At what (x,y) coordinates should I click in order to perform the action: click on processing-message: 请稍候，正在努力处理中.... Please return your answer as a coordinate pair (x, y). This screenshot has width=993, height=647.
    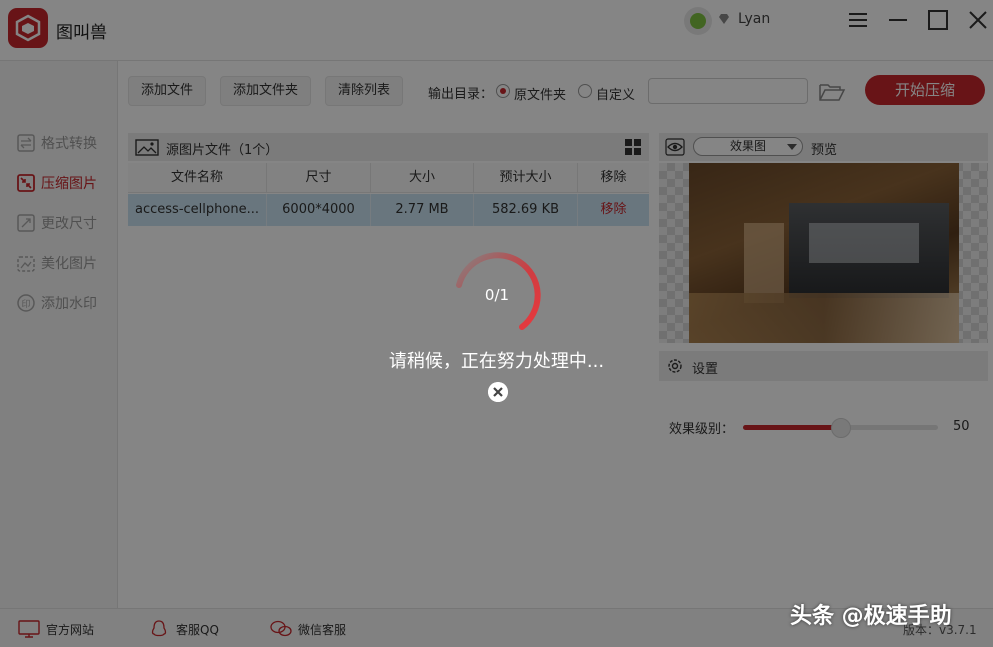
    Looking at the image, I should click on (496, 361).